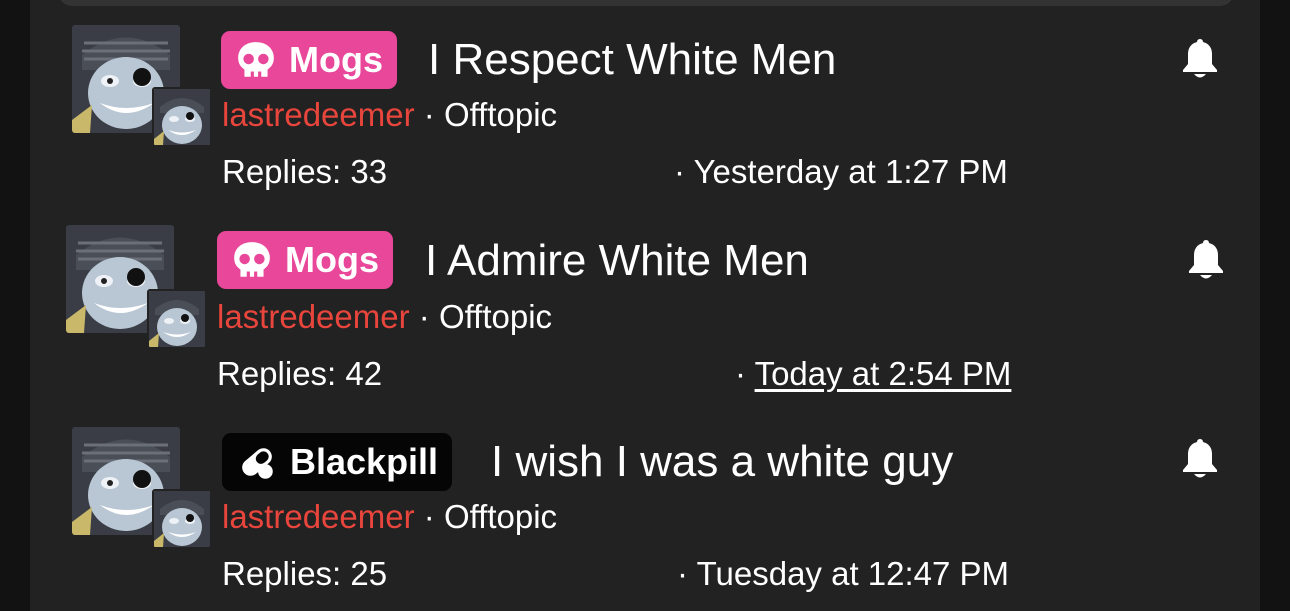 This screenshot has height=611, width=1290. I want to click on thread-title: I Admire White Men, so click(617, 261).